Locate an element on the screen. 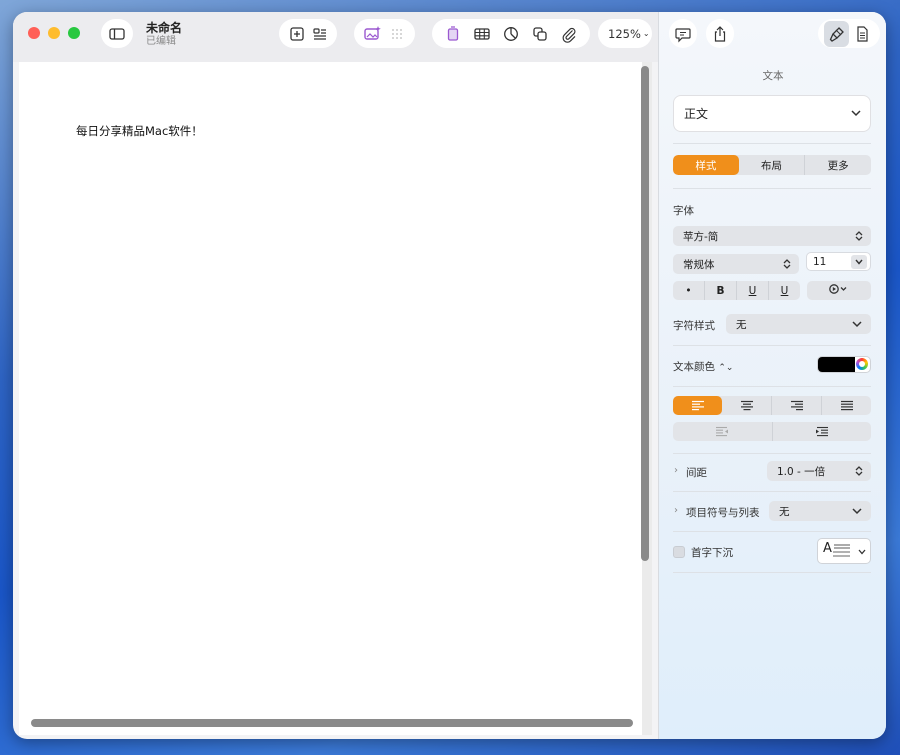  table-icon is located at coordinates (482, 34).